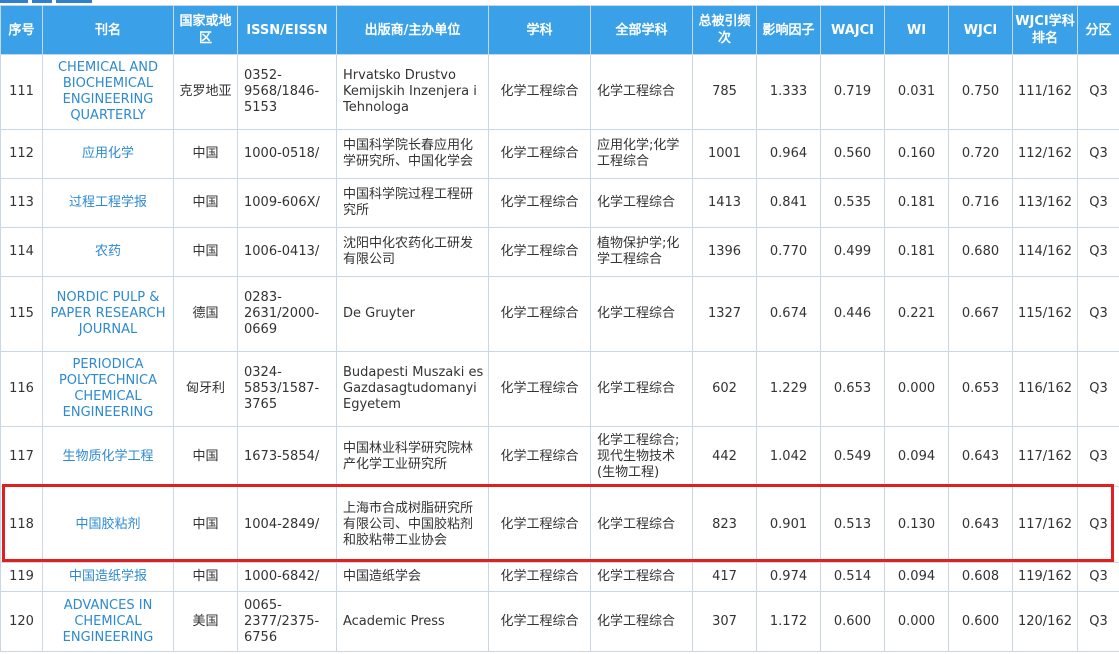  Describe the element at coordinates (108, 524) in the screenshot. I see `journal-title-link: 中国胶粘剂` at that location.